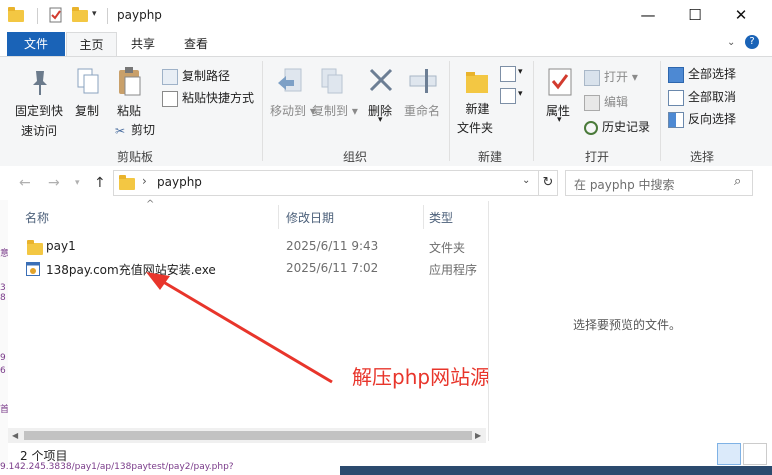 This screenshot has width=772, height=475. What do you see at coordinates (755, 454) in the screenshot?
I see `large-icons-view-icon` at bounding box center [755, 454].